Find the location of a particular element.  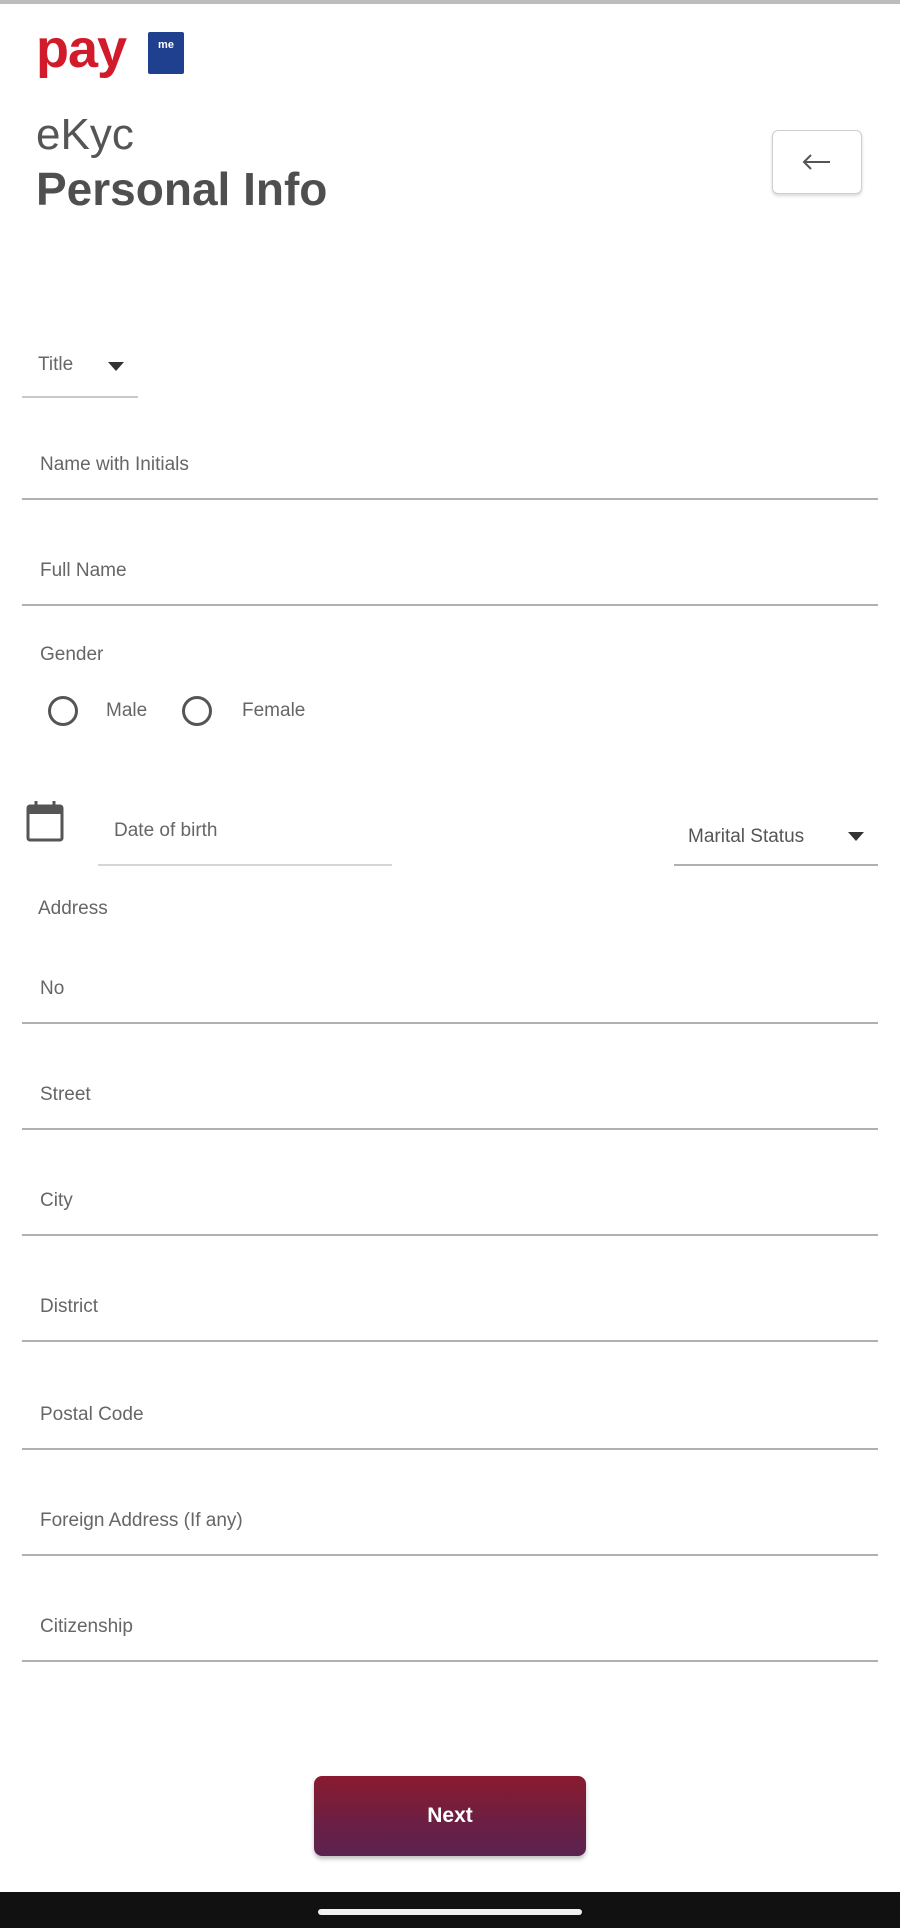

title-select-placeholder: Title is located at coordinates (56, 364).